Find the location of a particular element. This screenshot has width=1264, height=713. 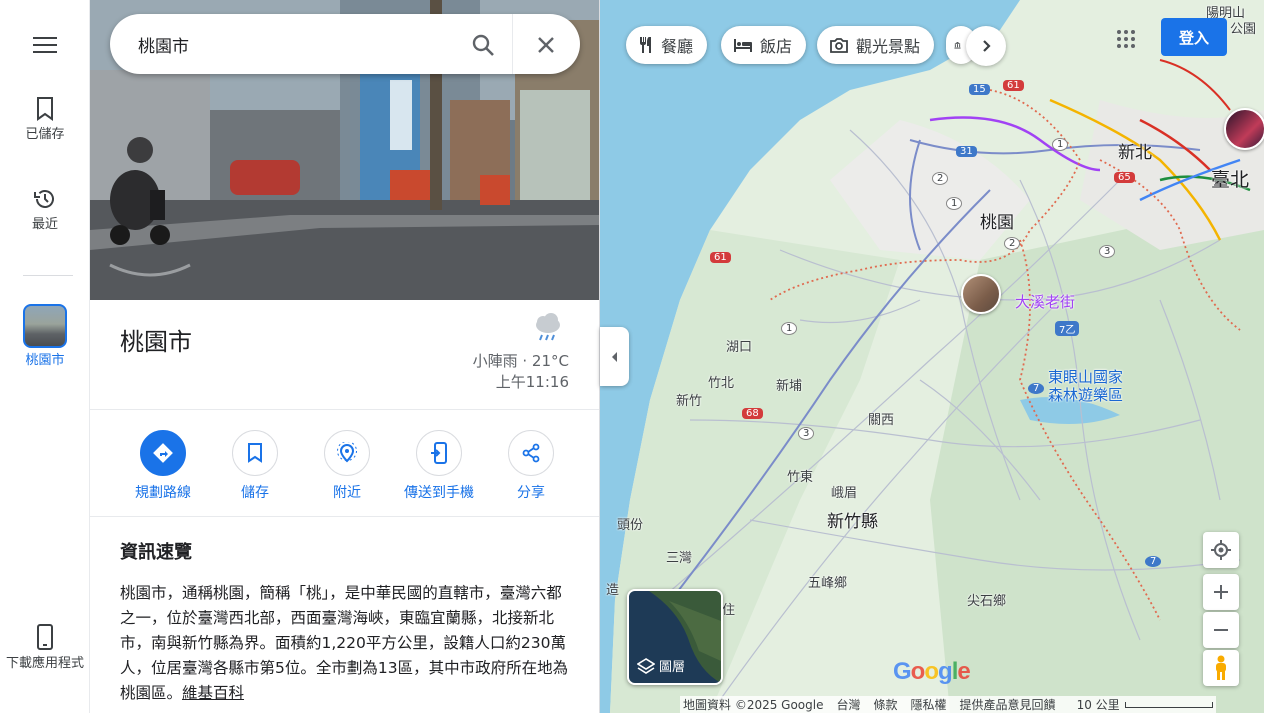

rain-cloud-icon is located at coordinates (548, 327).